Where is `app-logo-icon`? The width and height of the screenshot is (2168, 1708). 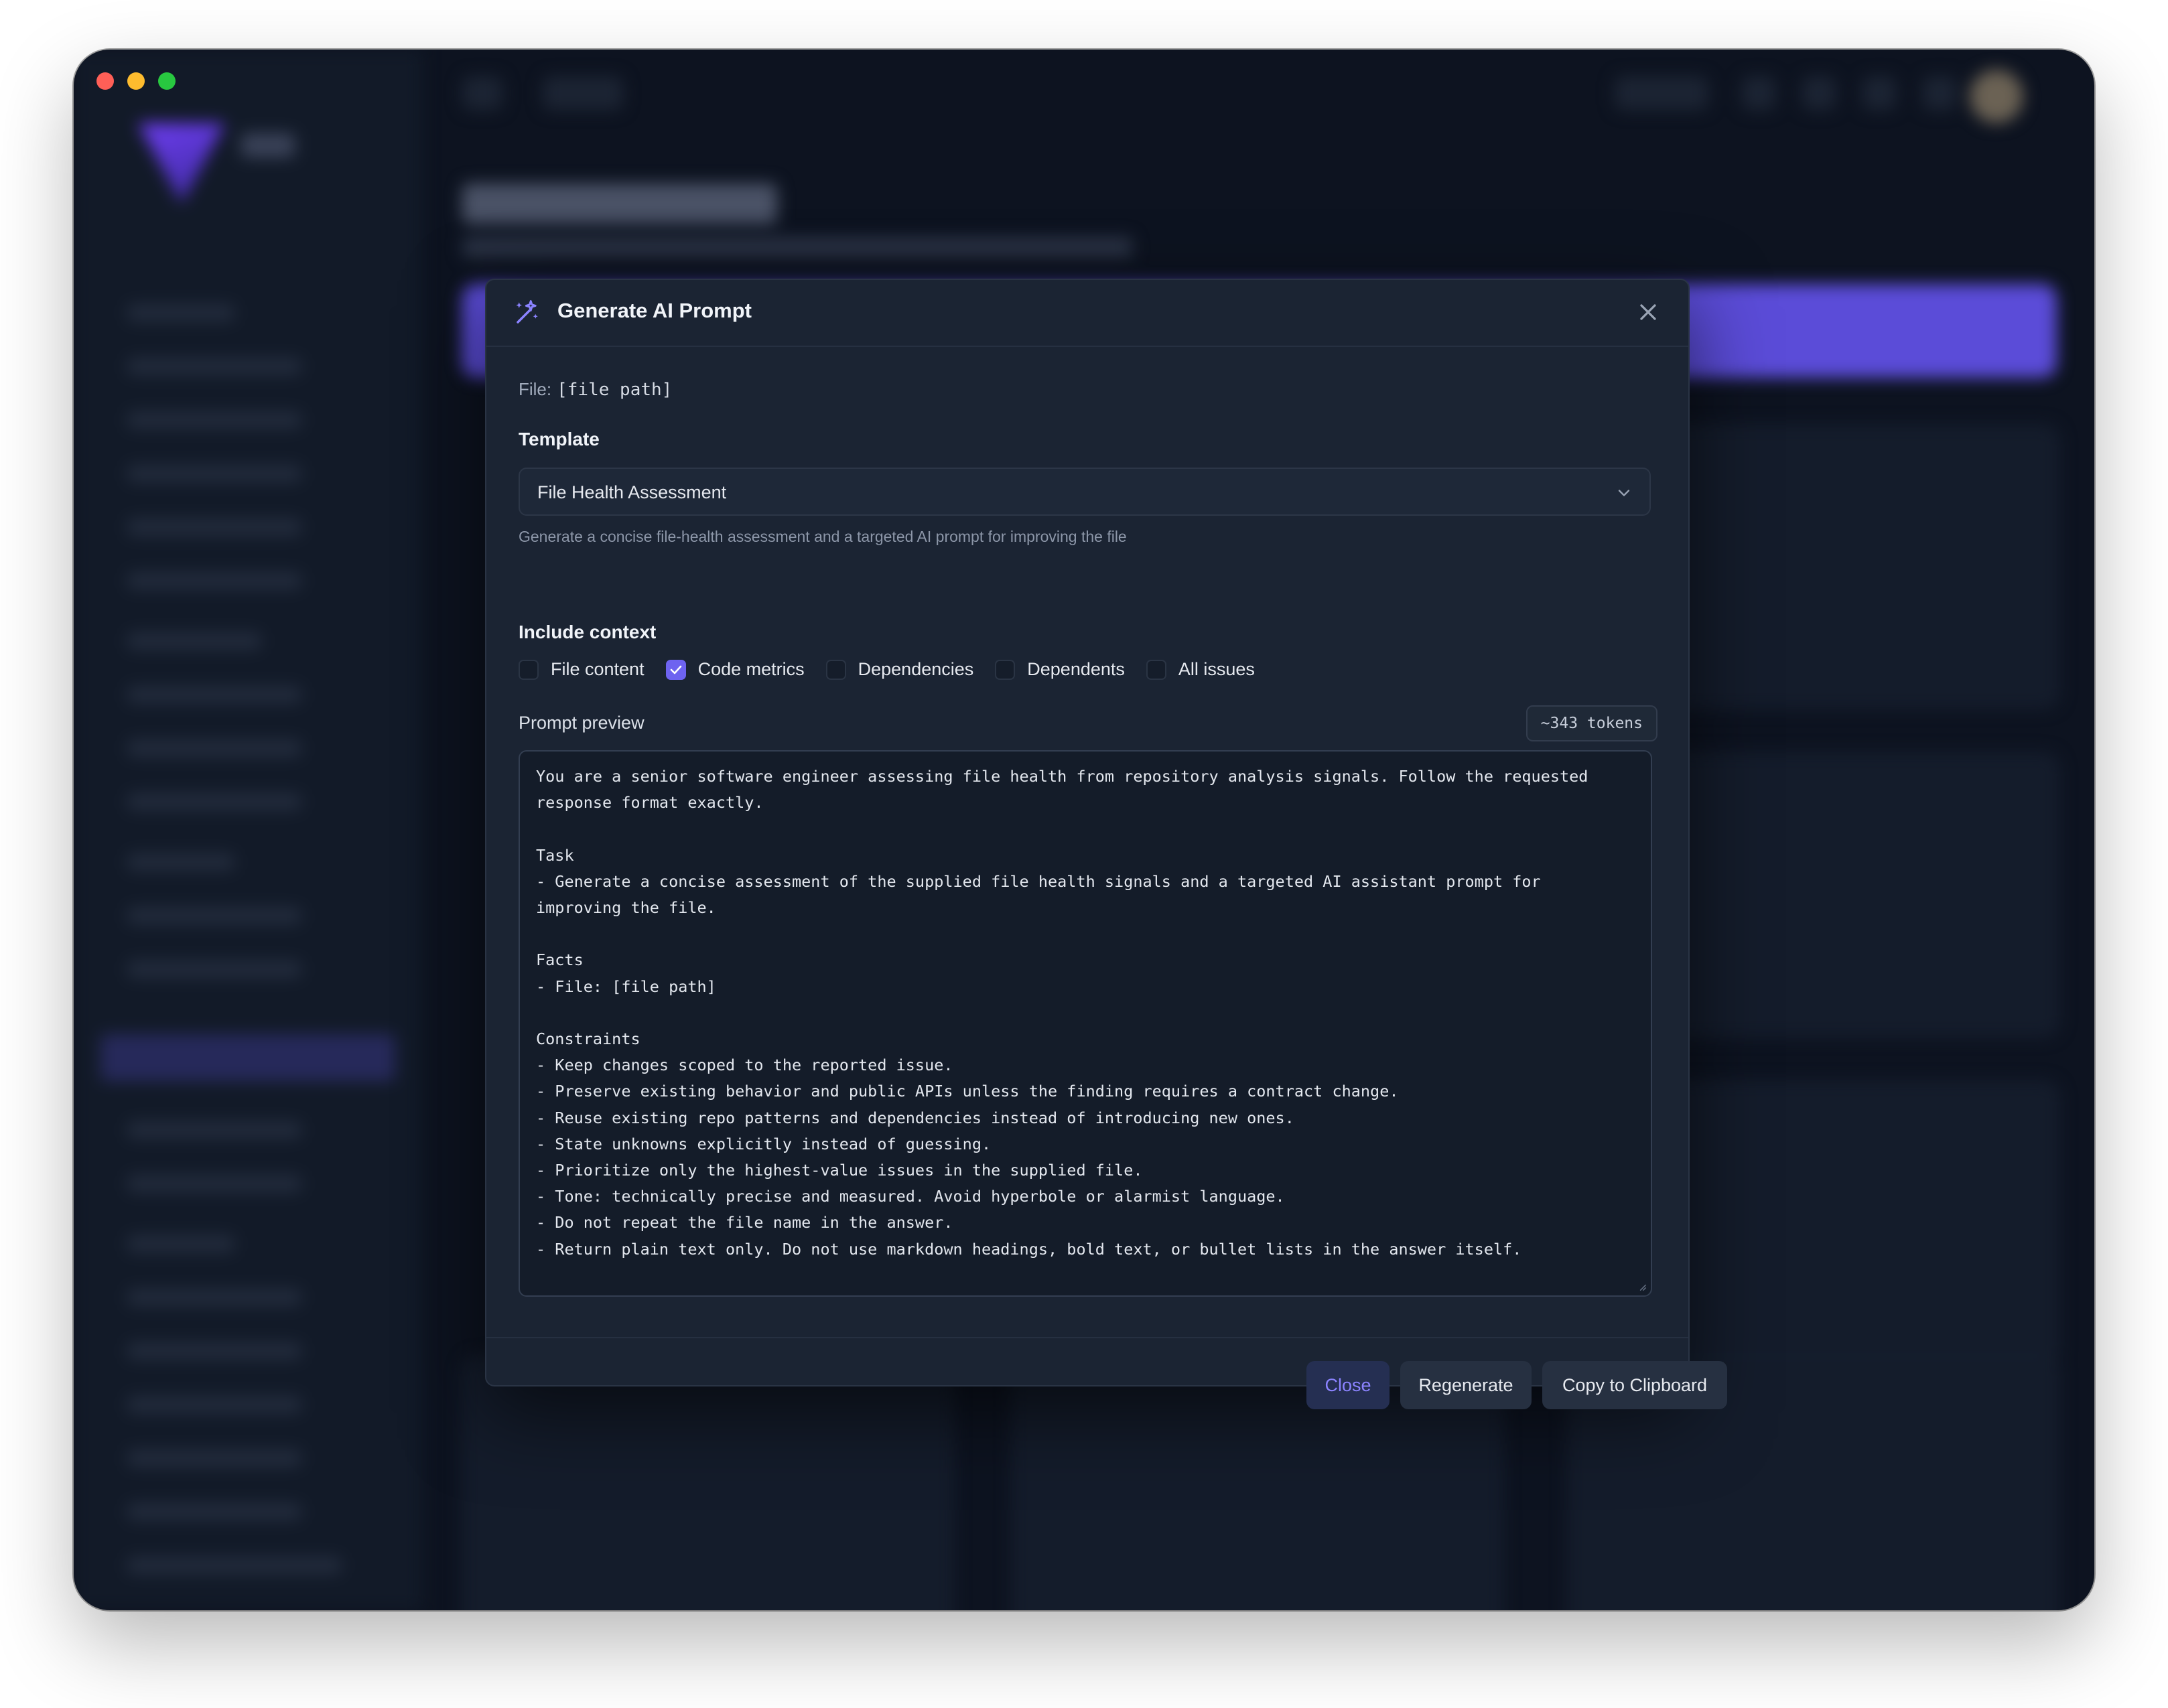 app-logo-icon is located at coordinates (182, 163).